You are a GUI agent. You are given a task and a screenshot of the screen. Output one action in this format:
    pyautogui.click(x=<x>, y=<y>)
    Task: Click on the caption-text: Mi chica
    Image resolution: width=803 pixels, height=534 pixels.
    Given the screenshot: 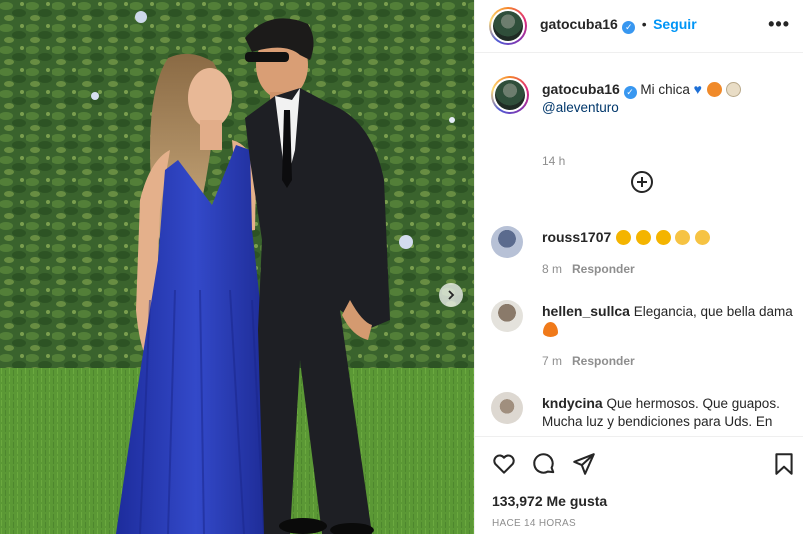 What is the action you would take?
    pyautogui.click(x=665, y=89)
    